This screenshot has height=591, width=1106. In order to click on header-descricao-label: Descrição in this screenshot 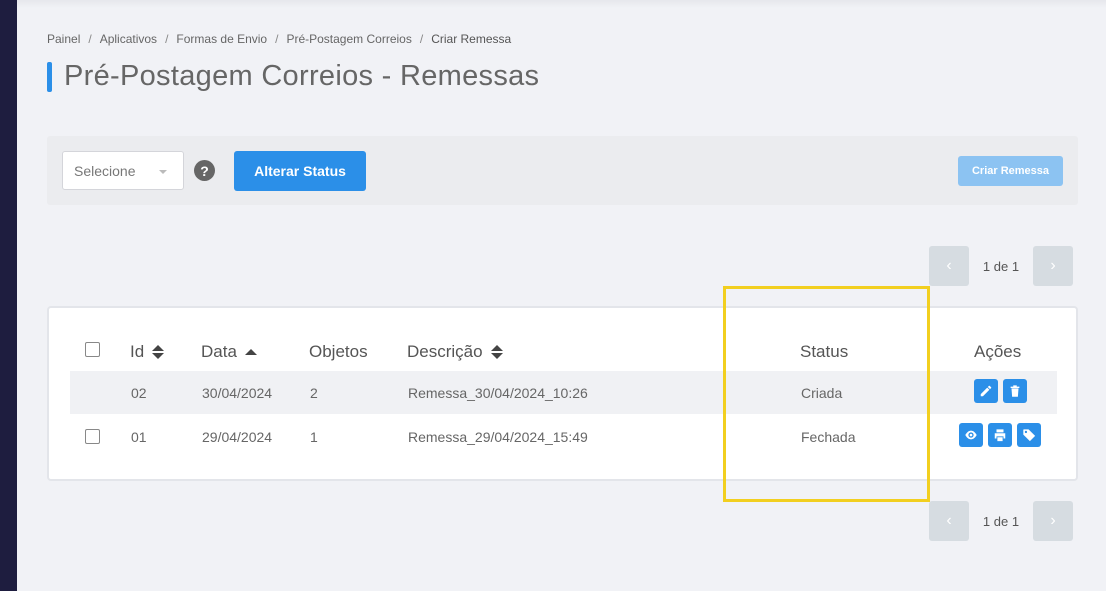, I will do `click(445, 351)`.